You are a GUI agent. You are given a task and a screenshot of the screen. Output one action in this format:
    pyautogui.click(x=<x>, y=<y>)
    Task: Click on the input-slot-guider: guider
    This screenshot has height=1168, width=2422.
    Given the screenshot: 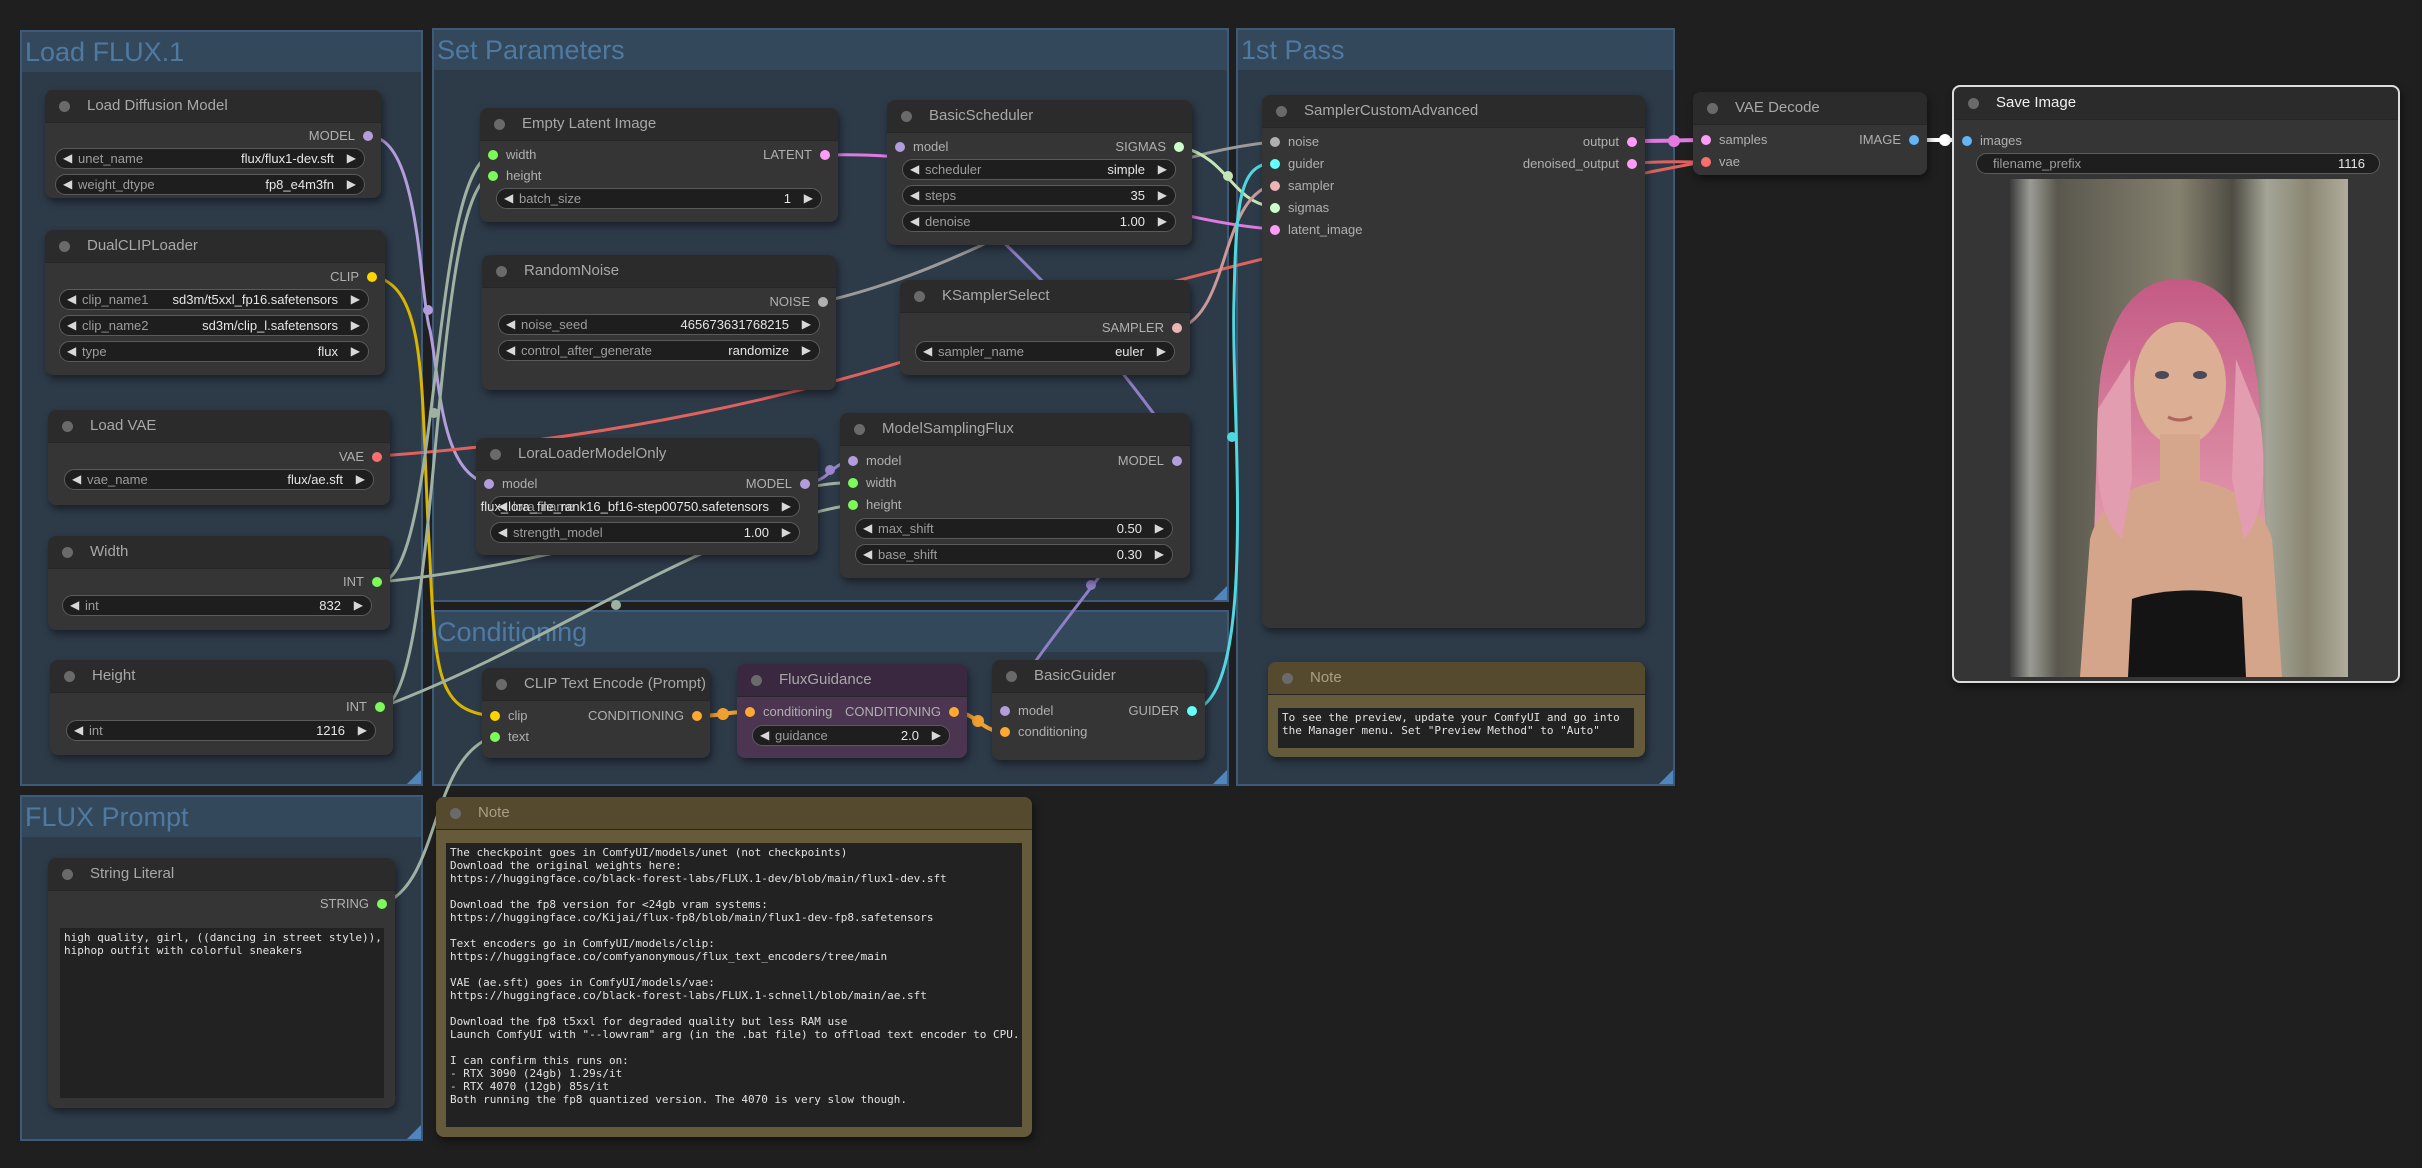 What is the action you would take?
    pyautogui.click(x=1293, y=164)
    